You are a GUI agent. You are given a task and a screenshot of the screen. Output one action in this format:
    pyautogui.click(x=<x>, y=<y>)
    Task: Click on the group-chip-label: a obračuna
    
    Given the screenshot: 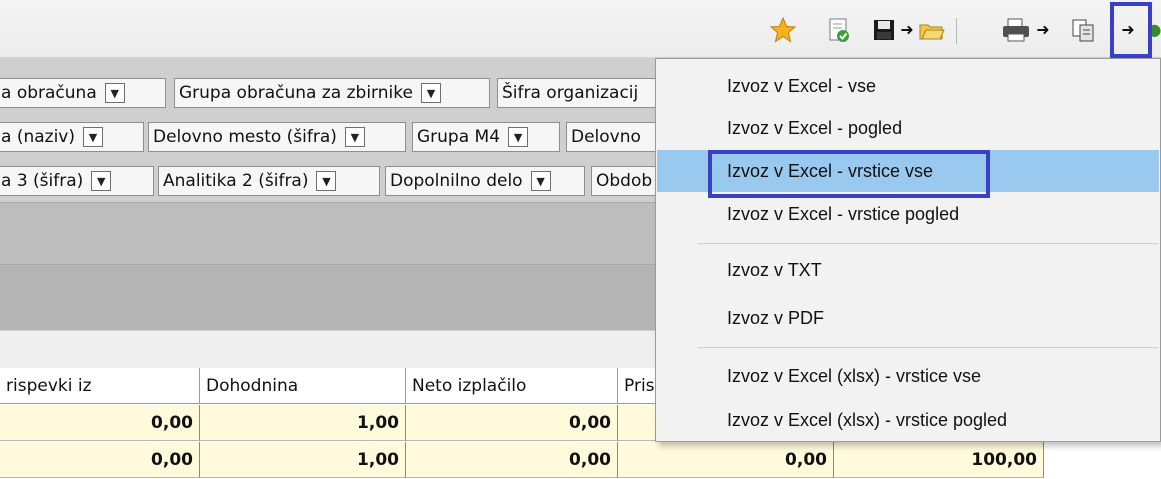 What is the action you would take?
    pyautogui.click(x=49, y=93)
    